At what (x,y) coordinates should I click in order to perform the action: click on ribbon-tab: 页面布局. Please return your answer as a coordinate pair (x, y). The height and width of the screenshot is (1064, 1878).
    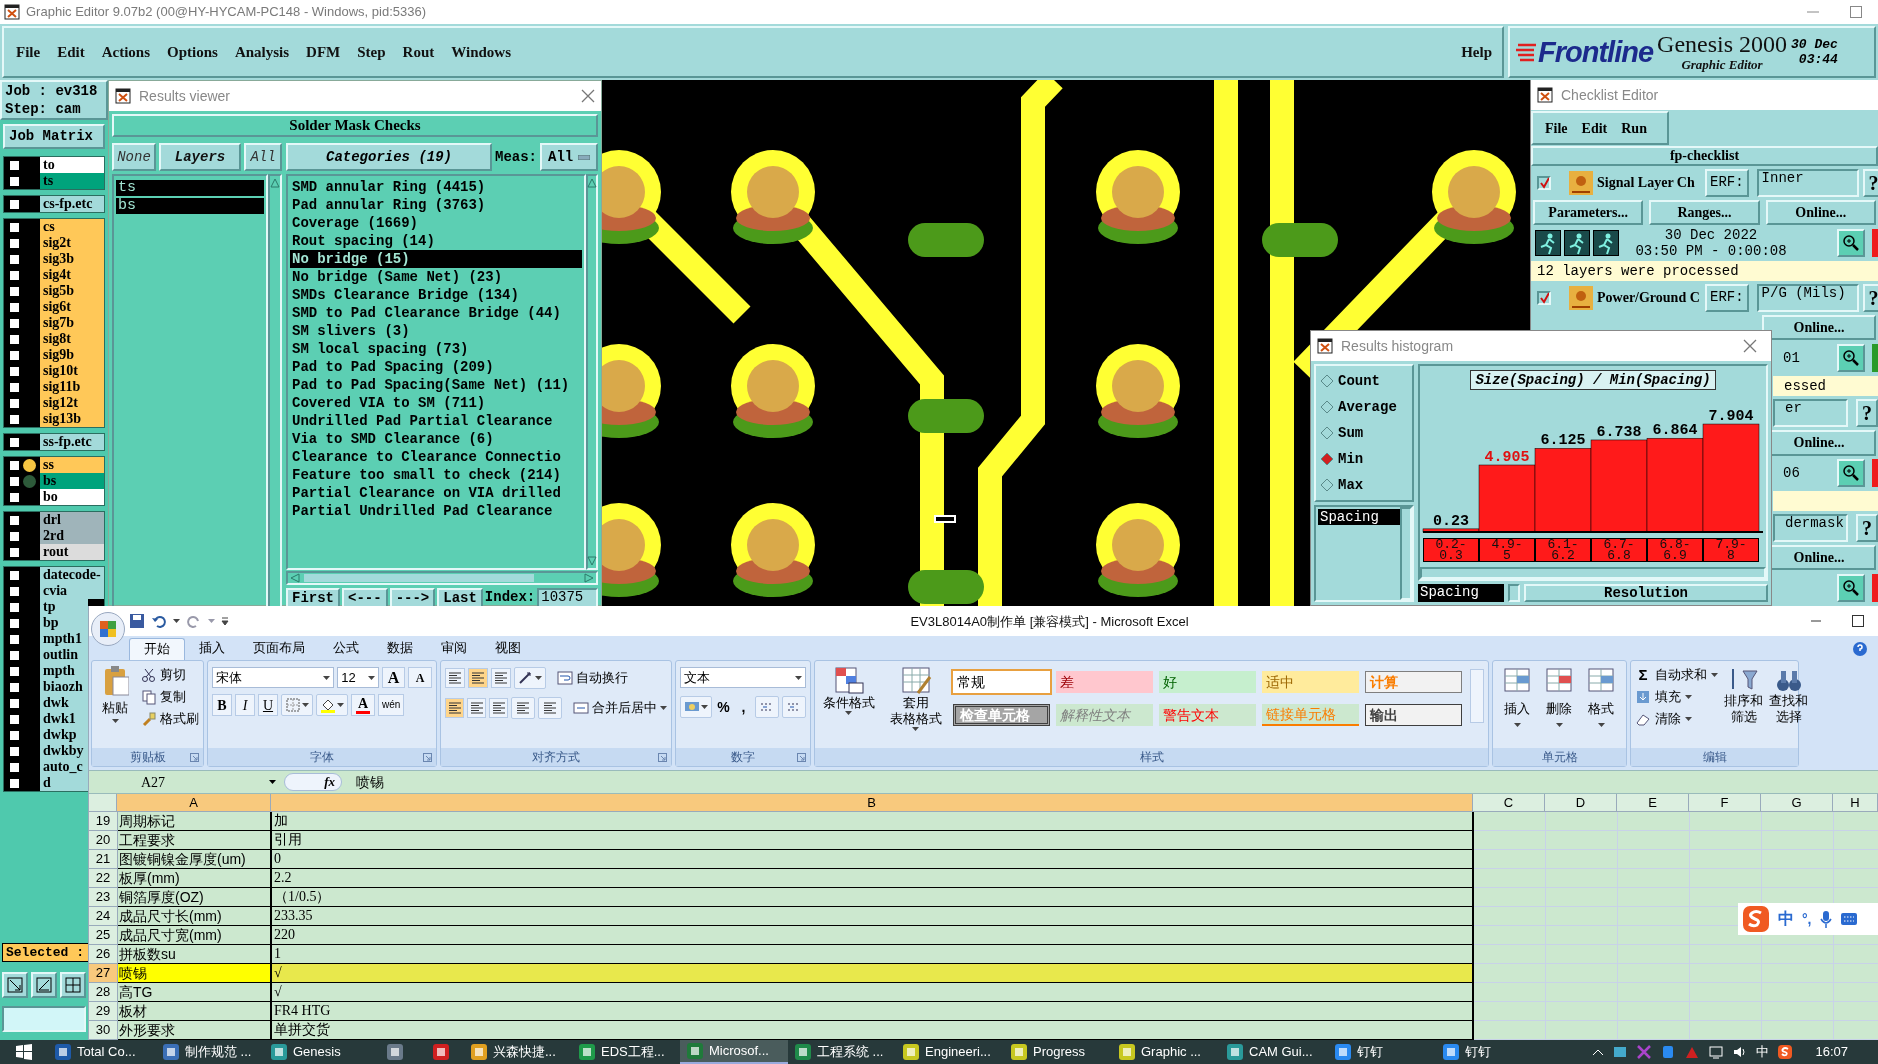
    Looking at the image, I should click on (279, 649).